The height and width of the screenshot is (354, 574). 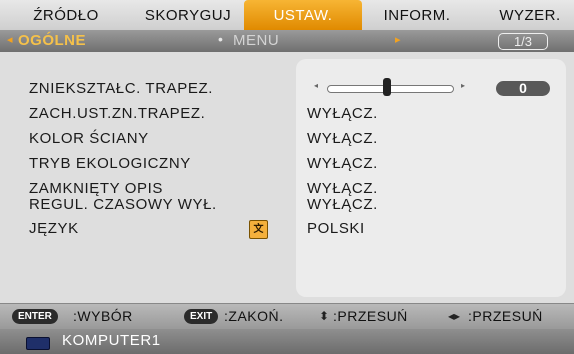 What do you see at coordinates (316, 85) in the screenshot?
I see `slider-left-icon: ◂` at bounding box center [316, 85].